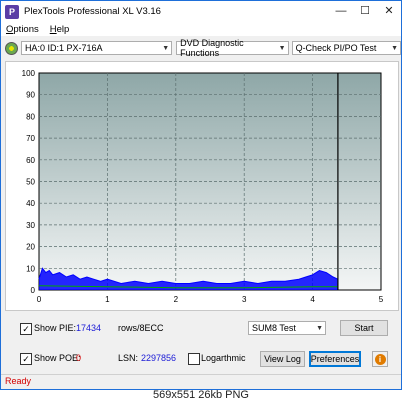 The height and width of the screenshot is (404, 402). Describe the element at coordinates (381, 299) in the screenshot. I see `x-tick-label: 5` at that location.